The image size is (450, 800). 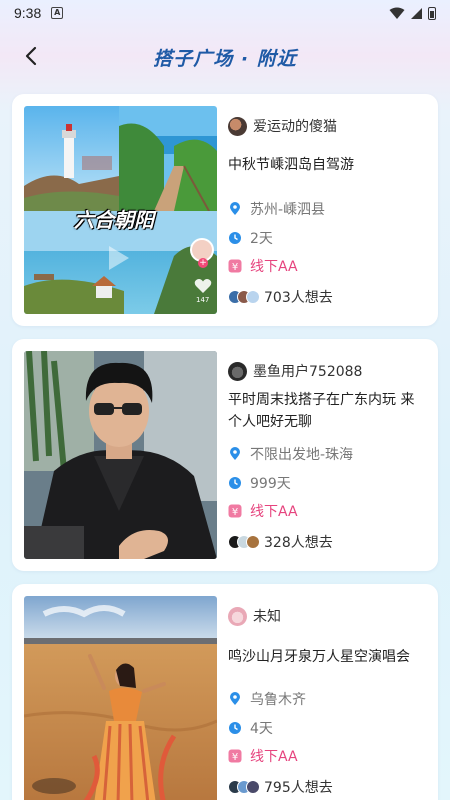 I want to click on author: 爱运动的傻猫, so click(x=282, y=126).